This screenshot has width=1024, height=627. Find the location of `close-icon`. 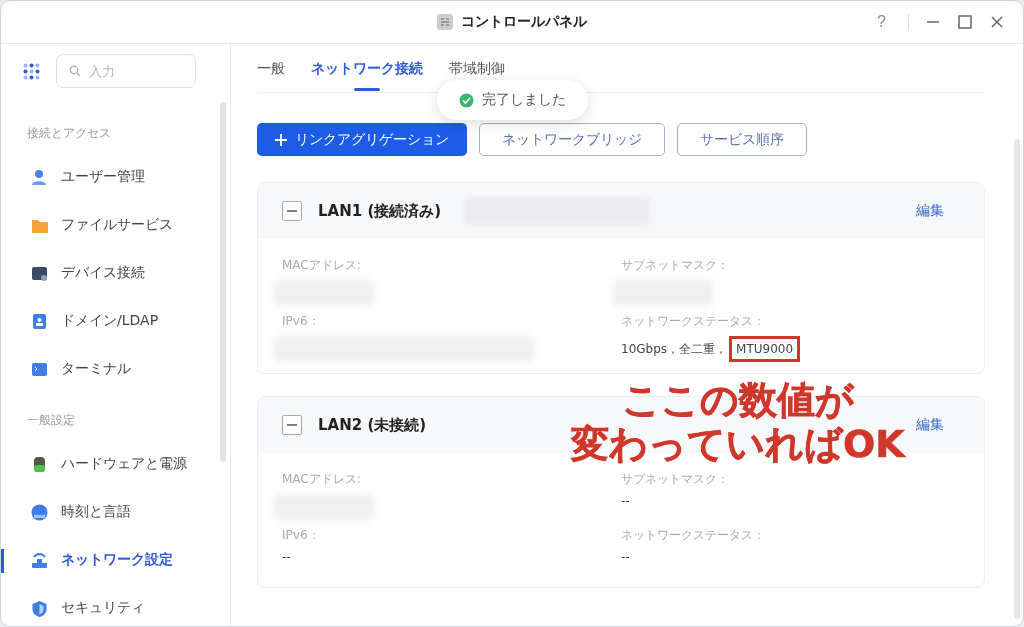

close-icon is located at coordinates (997, 22).